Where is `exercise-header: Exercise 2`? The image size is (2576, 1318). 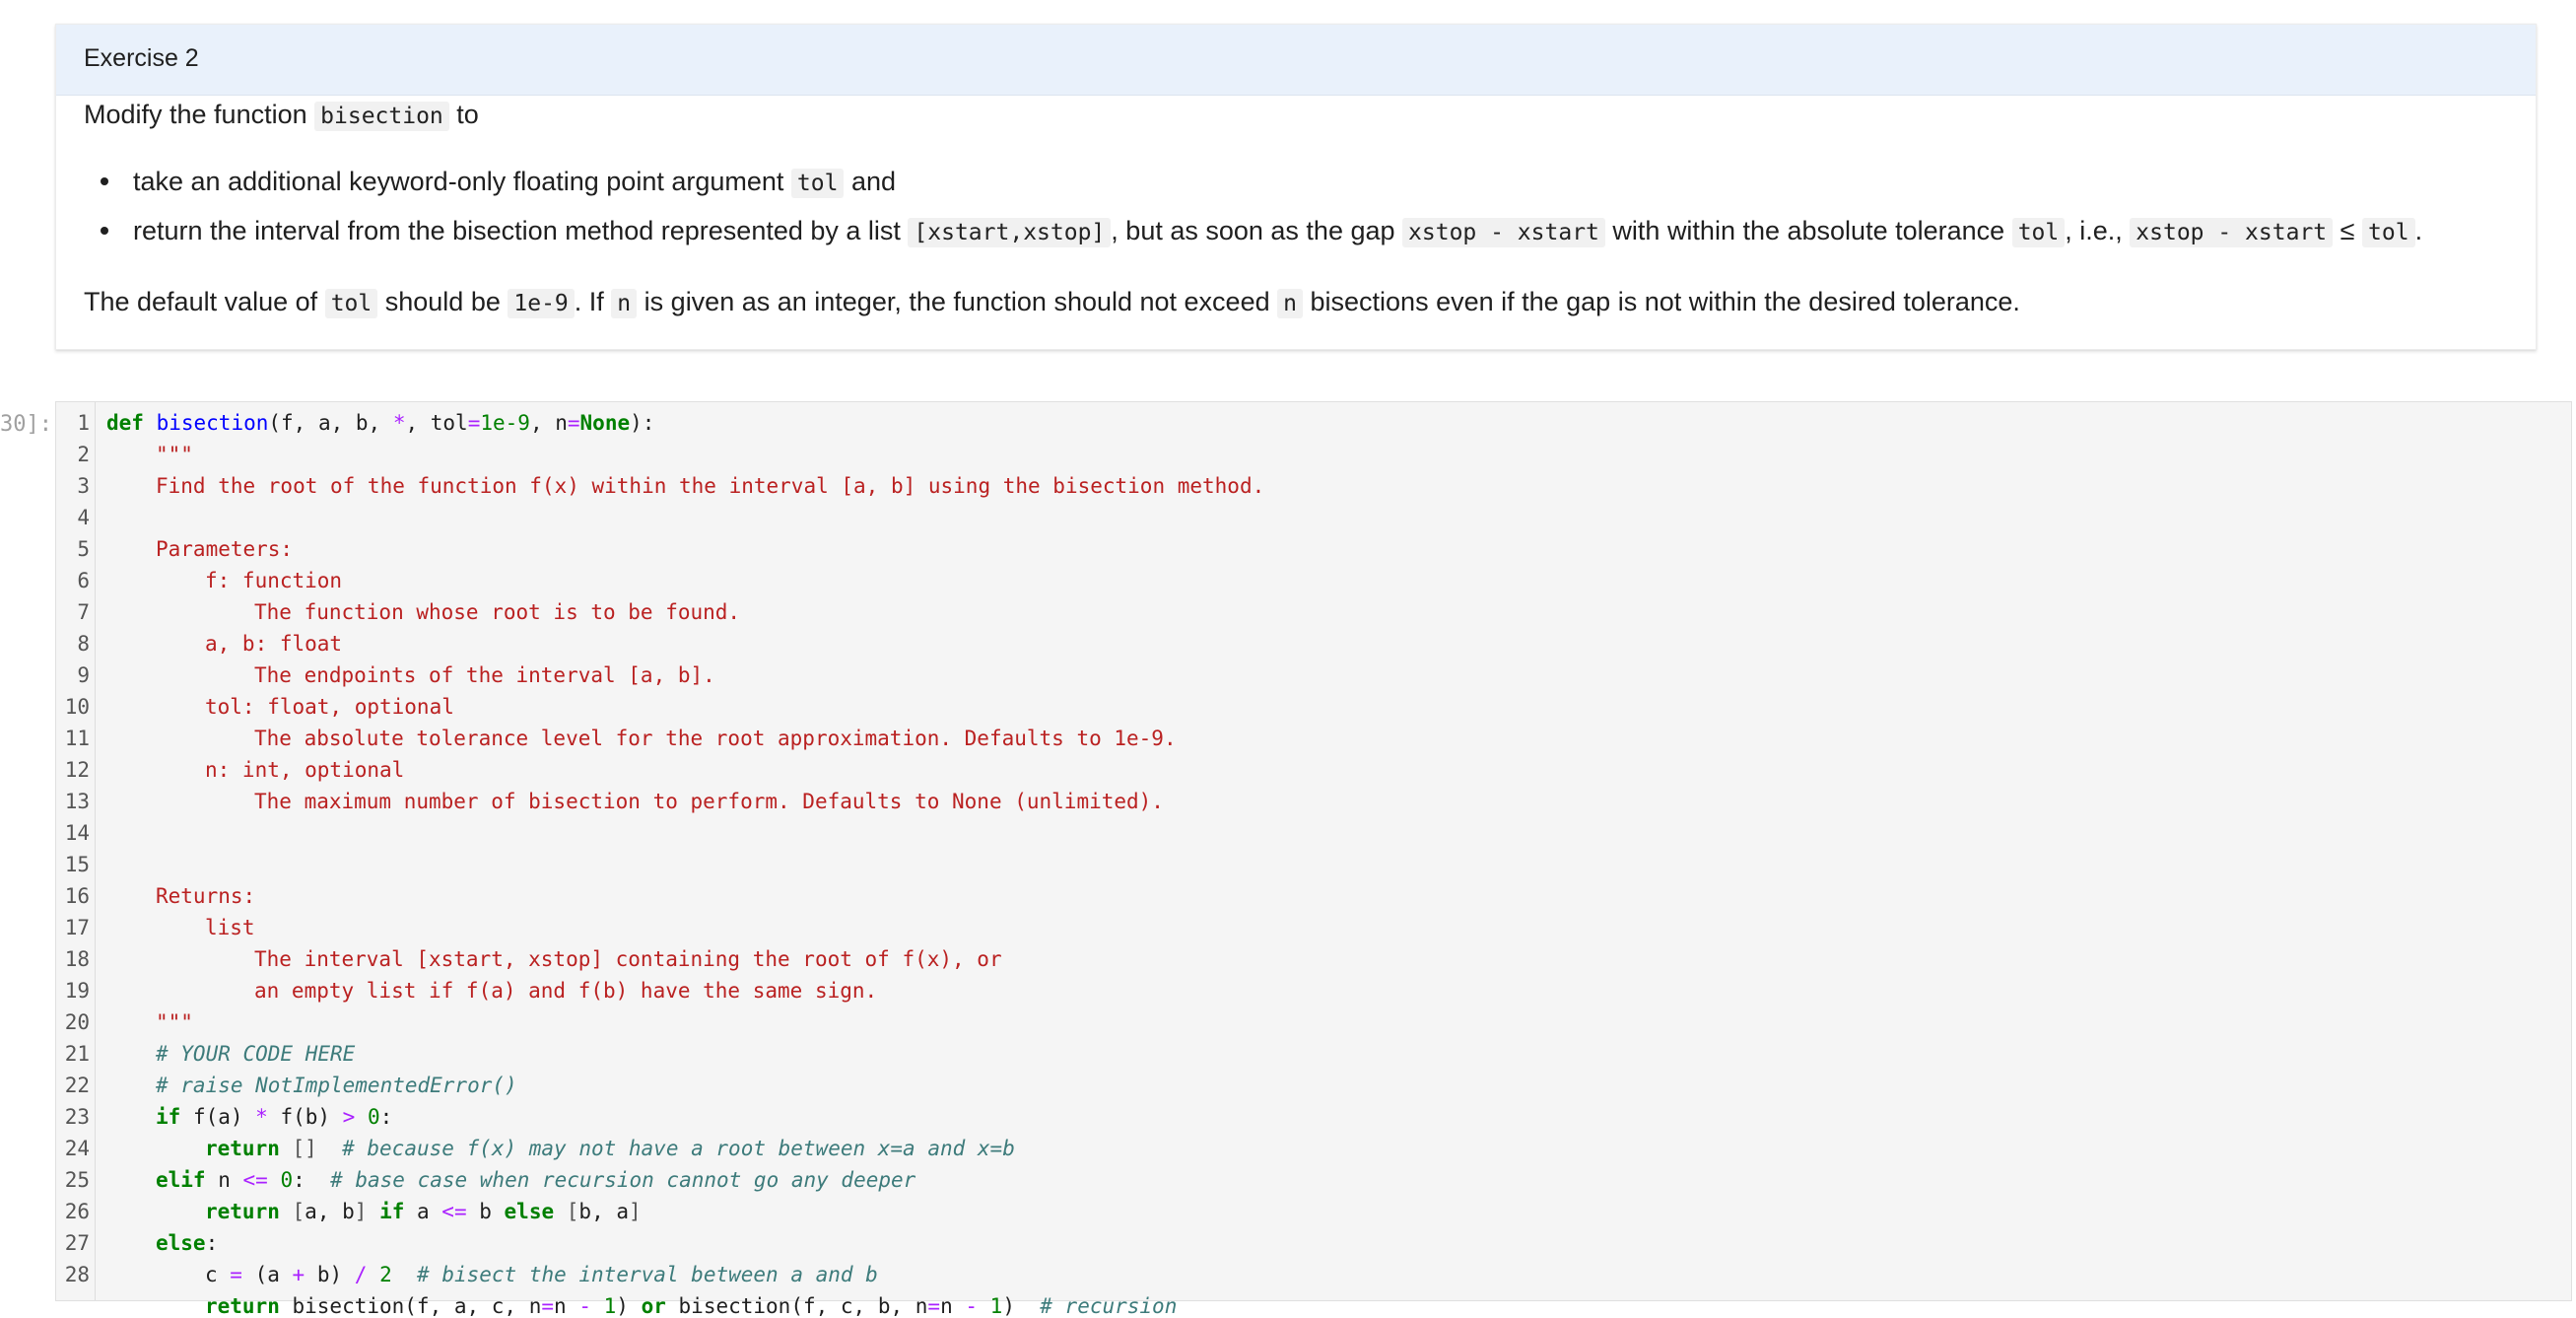
exercise-header: Exercise 2 is located at coordinates (1296, 61).